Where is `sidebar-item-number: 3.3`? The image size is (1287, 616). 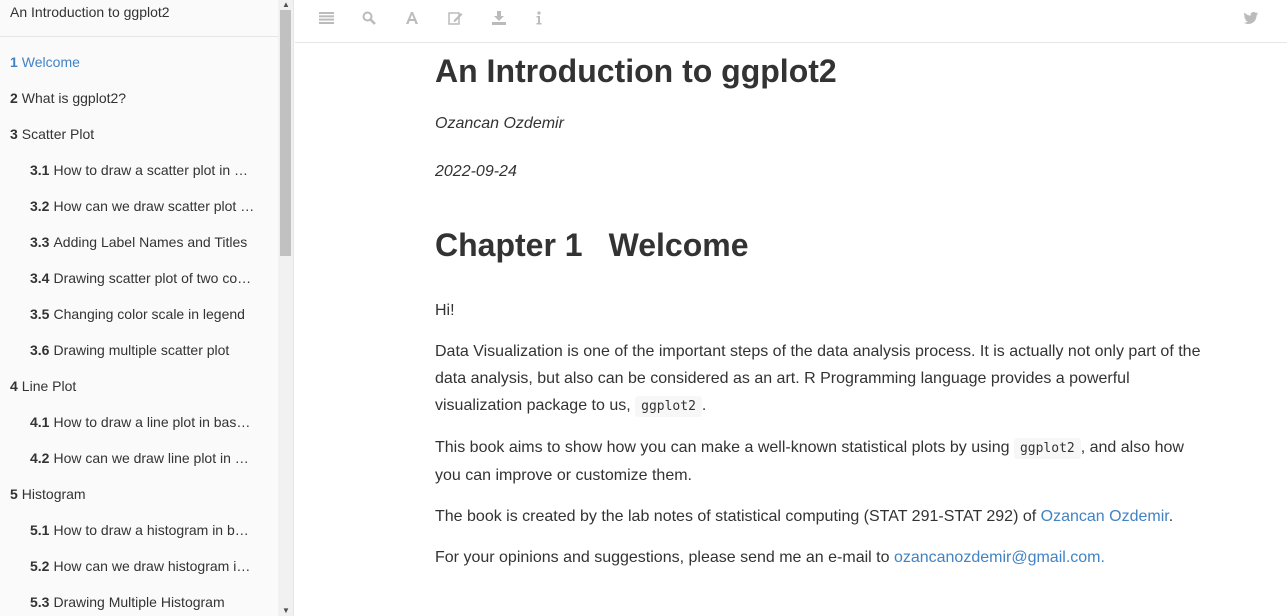
sidebar-item-number: 3.3 is located at coordinates (40, 242).